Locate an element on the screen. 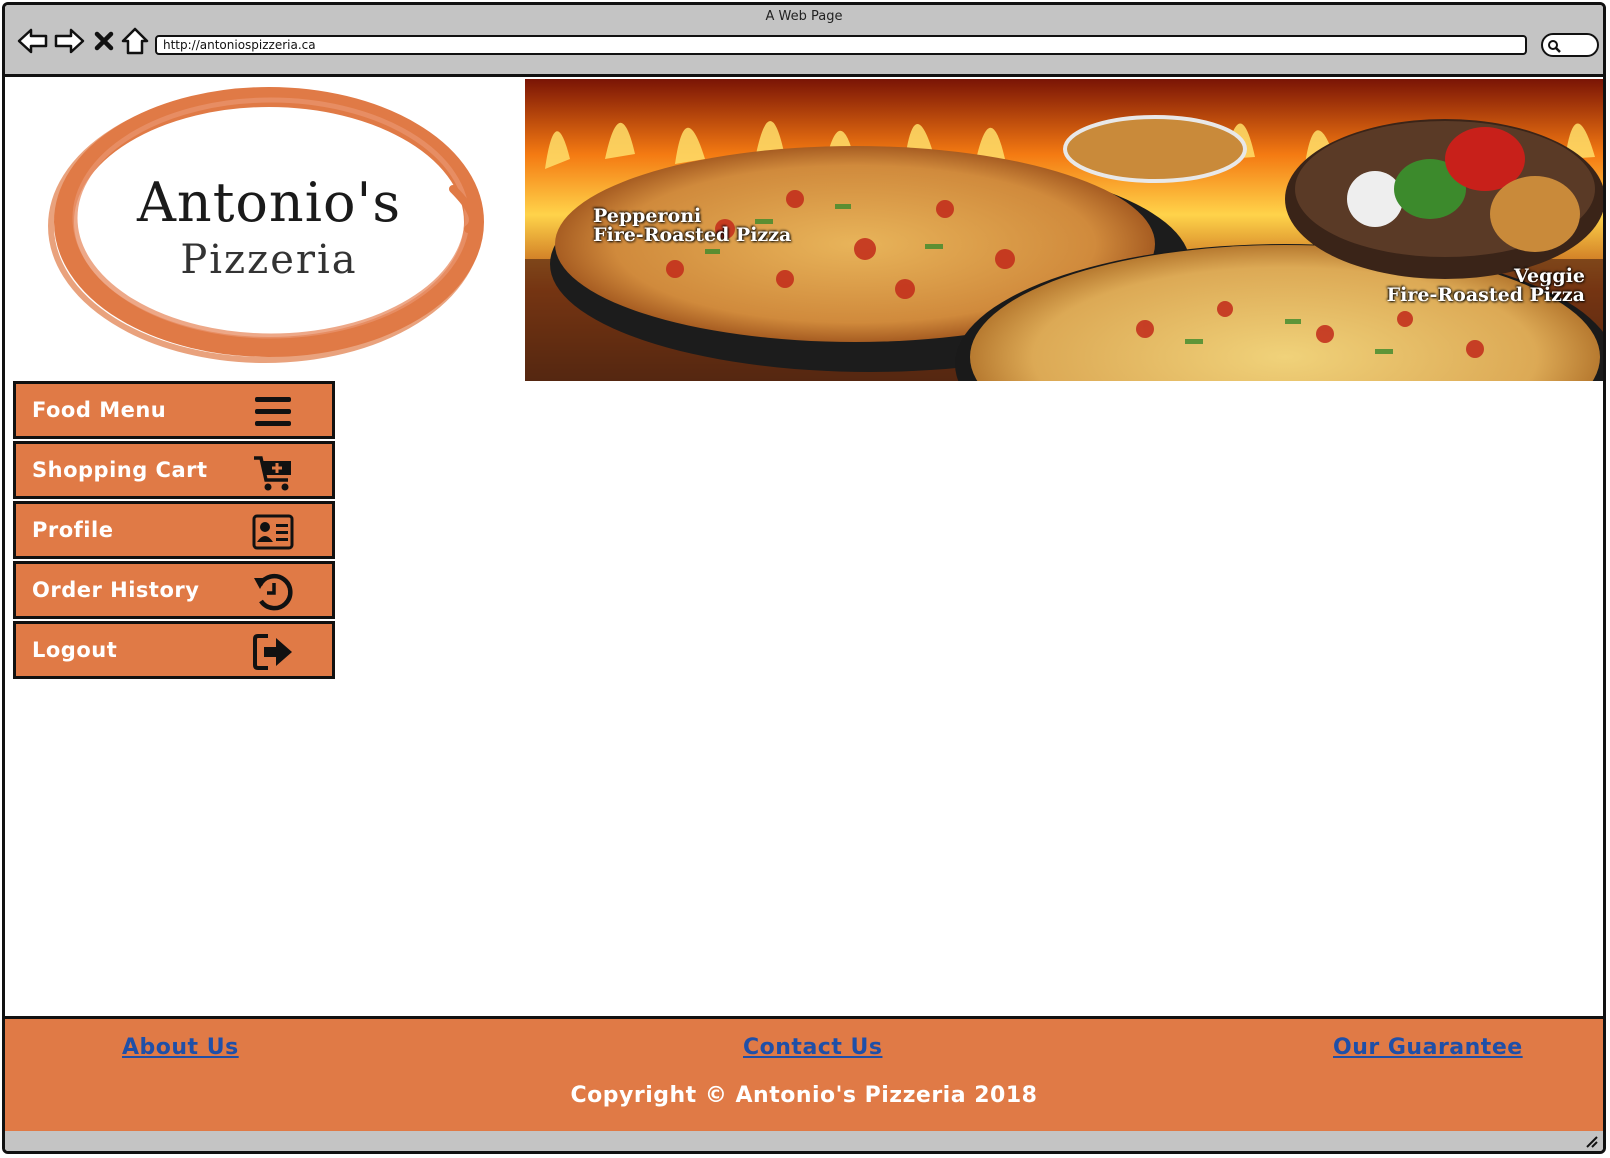 The image size is (1610, 1158). sidebar-item-food-menu: Food Menu is located at coordinates (174, 410).